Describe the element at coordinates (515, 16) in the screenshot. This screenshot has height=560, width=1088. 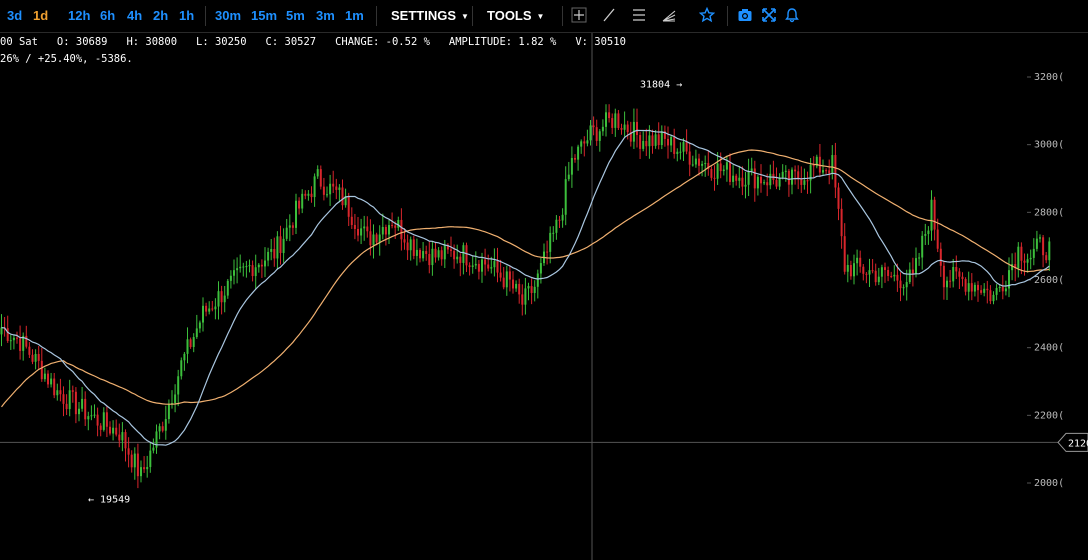
I see `tools-menu: TOOLS ▼` at that location.